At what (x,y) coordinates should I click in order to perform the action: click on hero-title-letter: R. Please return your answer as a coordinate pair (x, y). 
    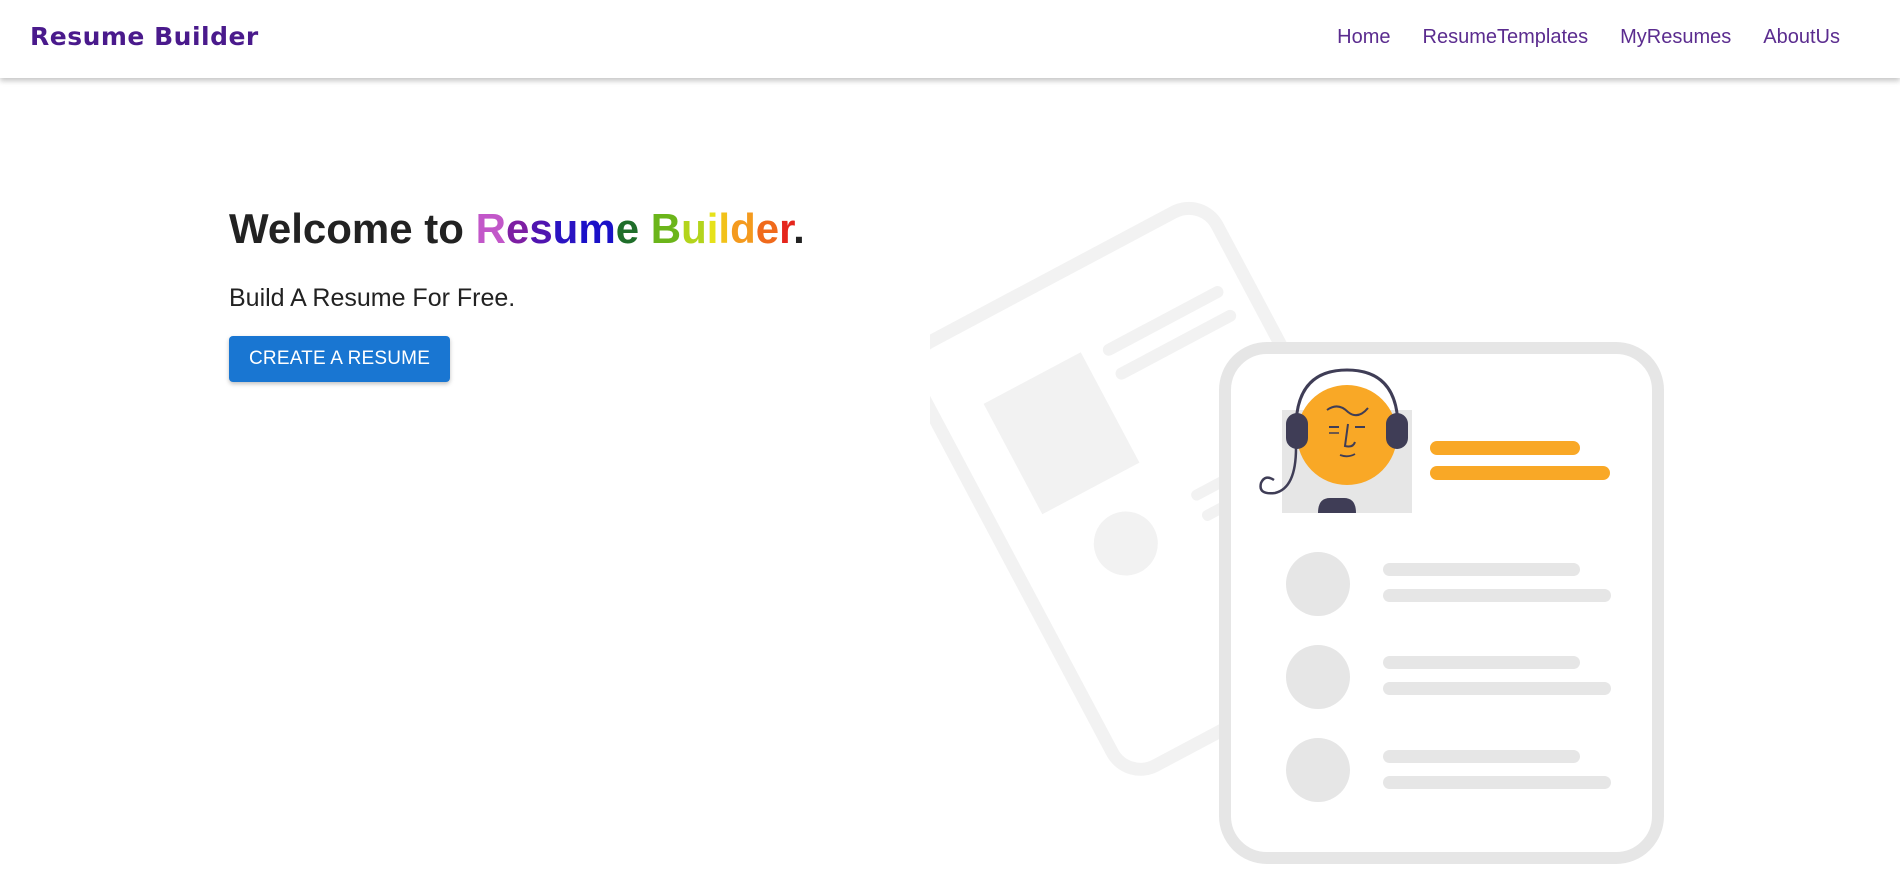
    Looking at the image, I should click on (490, 228).